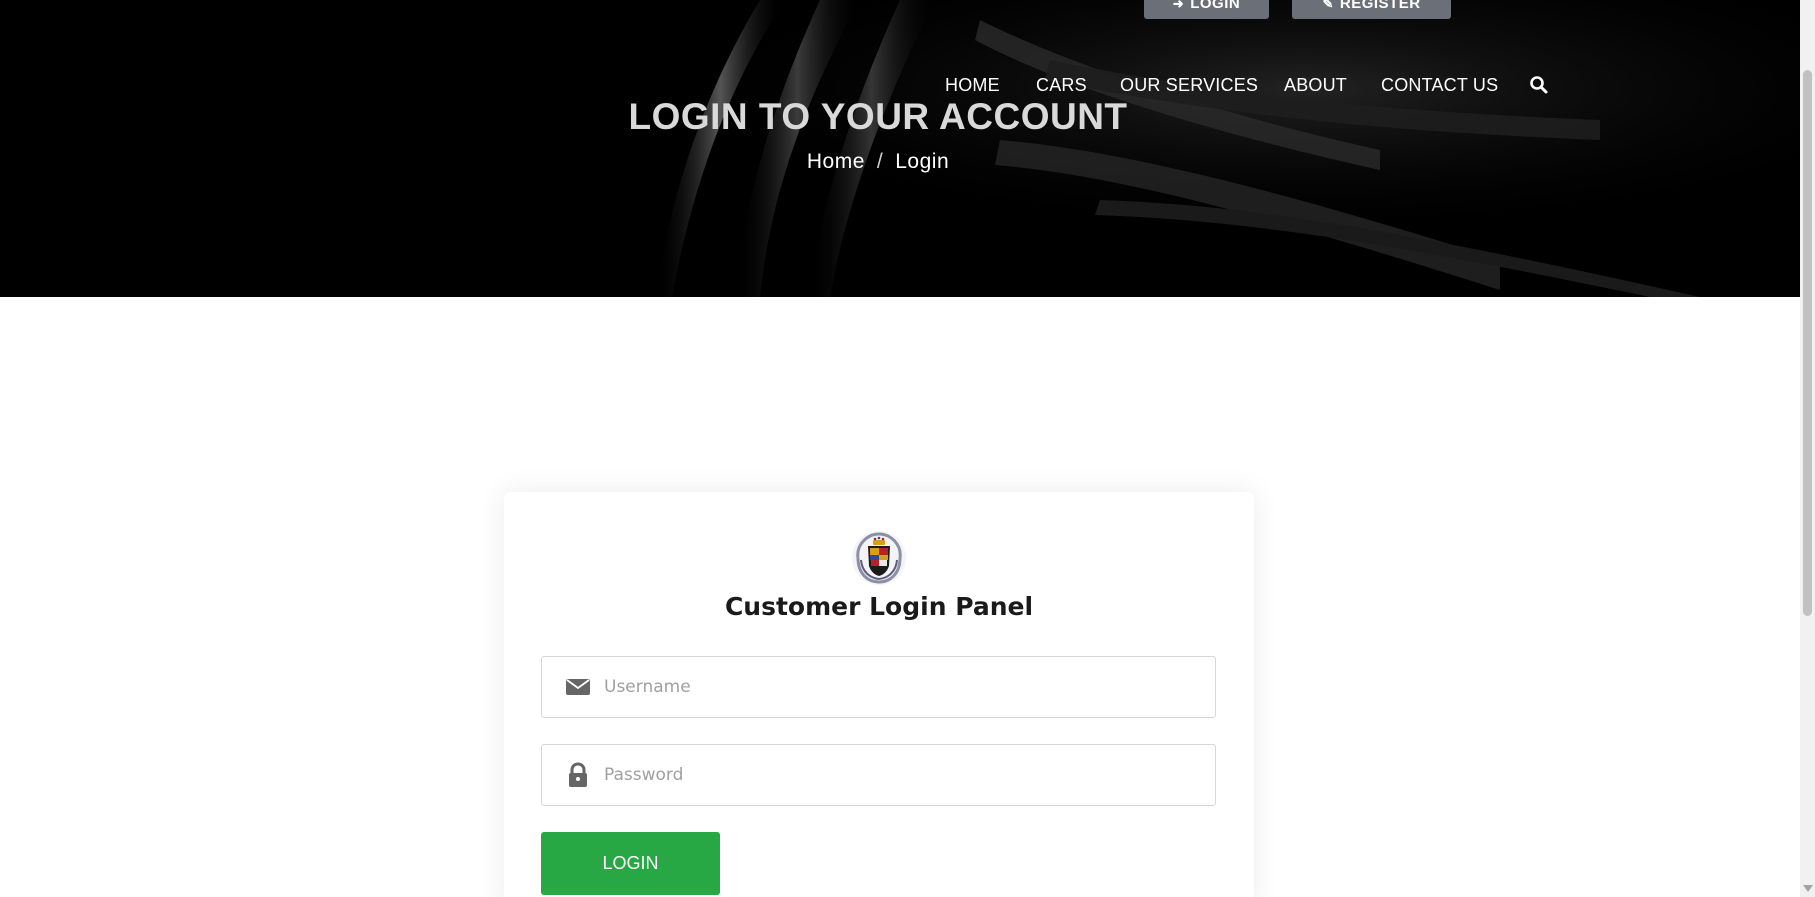 The image size is (1815, 897). I want to click on nav-our-services: OUR SERVICES, so click(1189, 85).